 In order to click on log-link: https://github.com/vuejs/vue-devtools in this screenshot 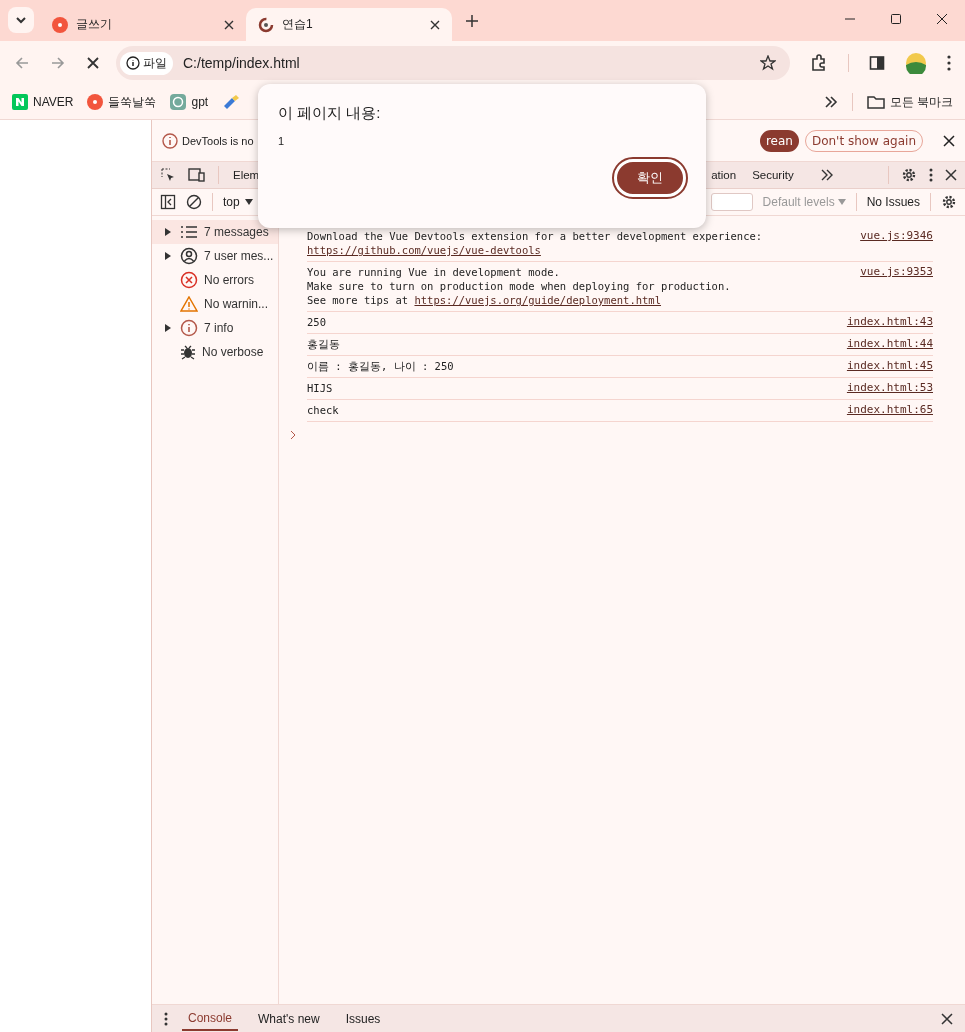, I will do `click(424, 250)`.